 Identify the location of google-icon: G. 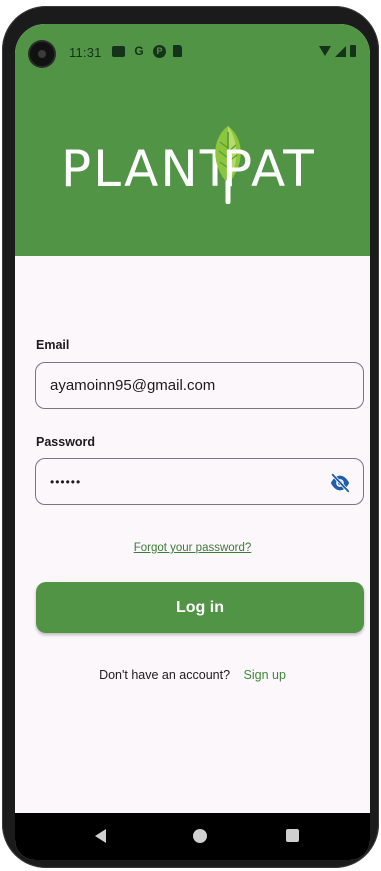
(139, 51).